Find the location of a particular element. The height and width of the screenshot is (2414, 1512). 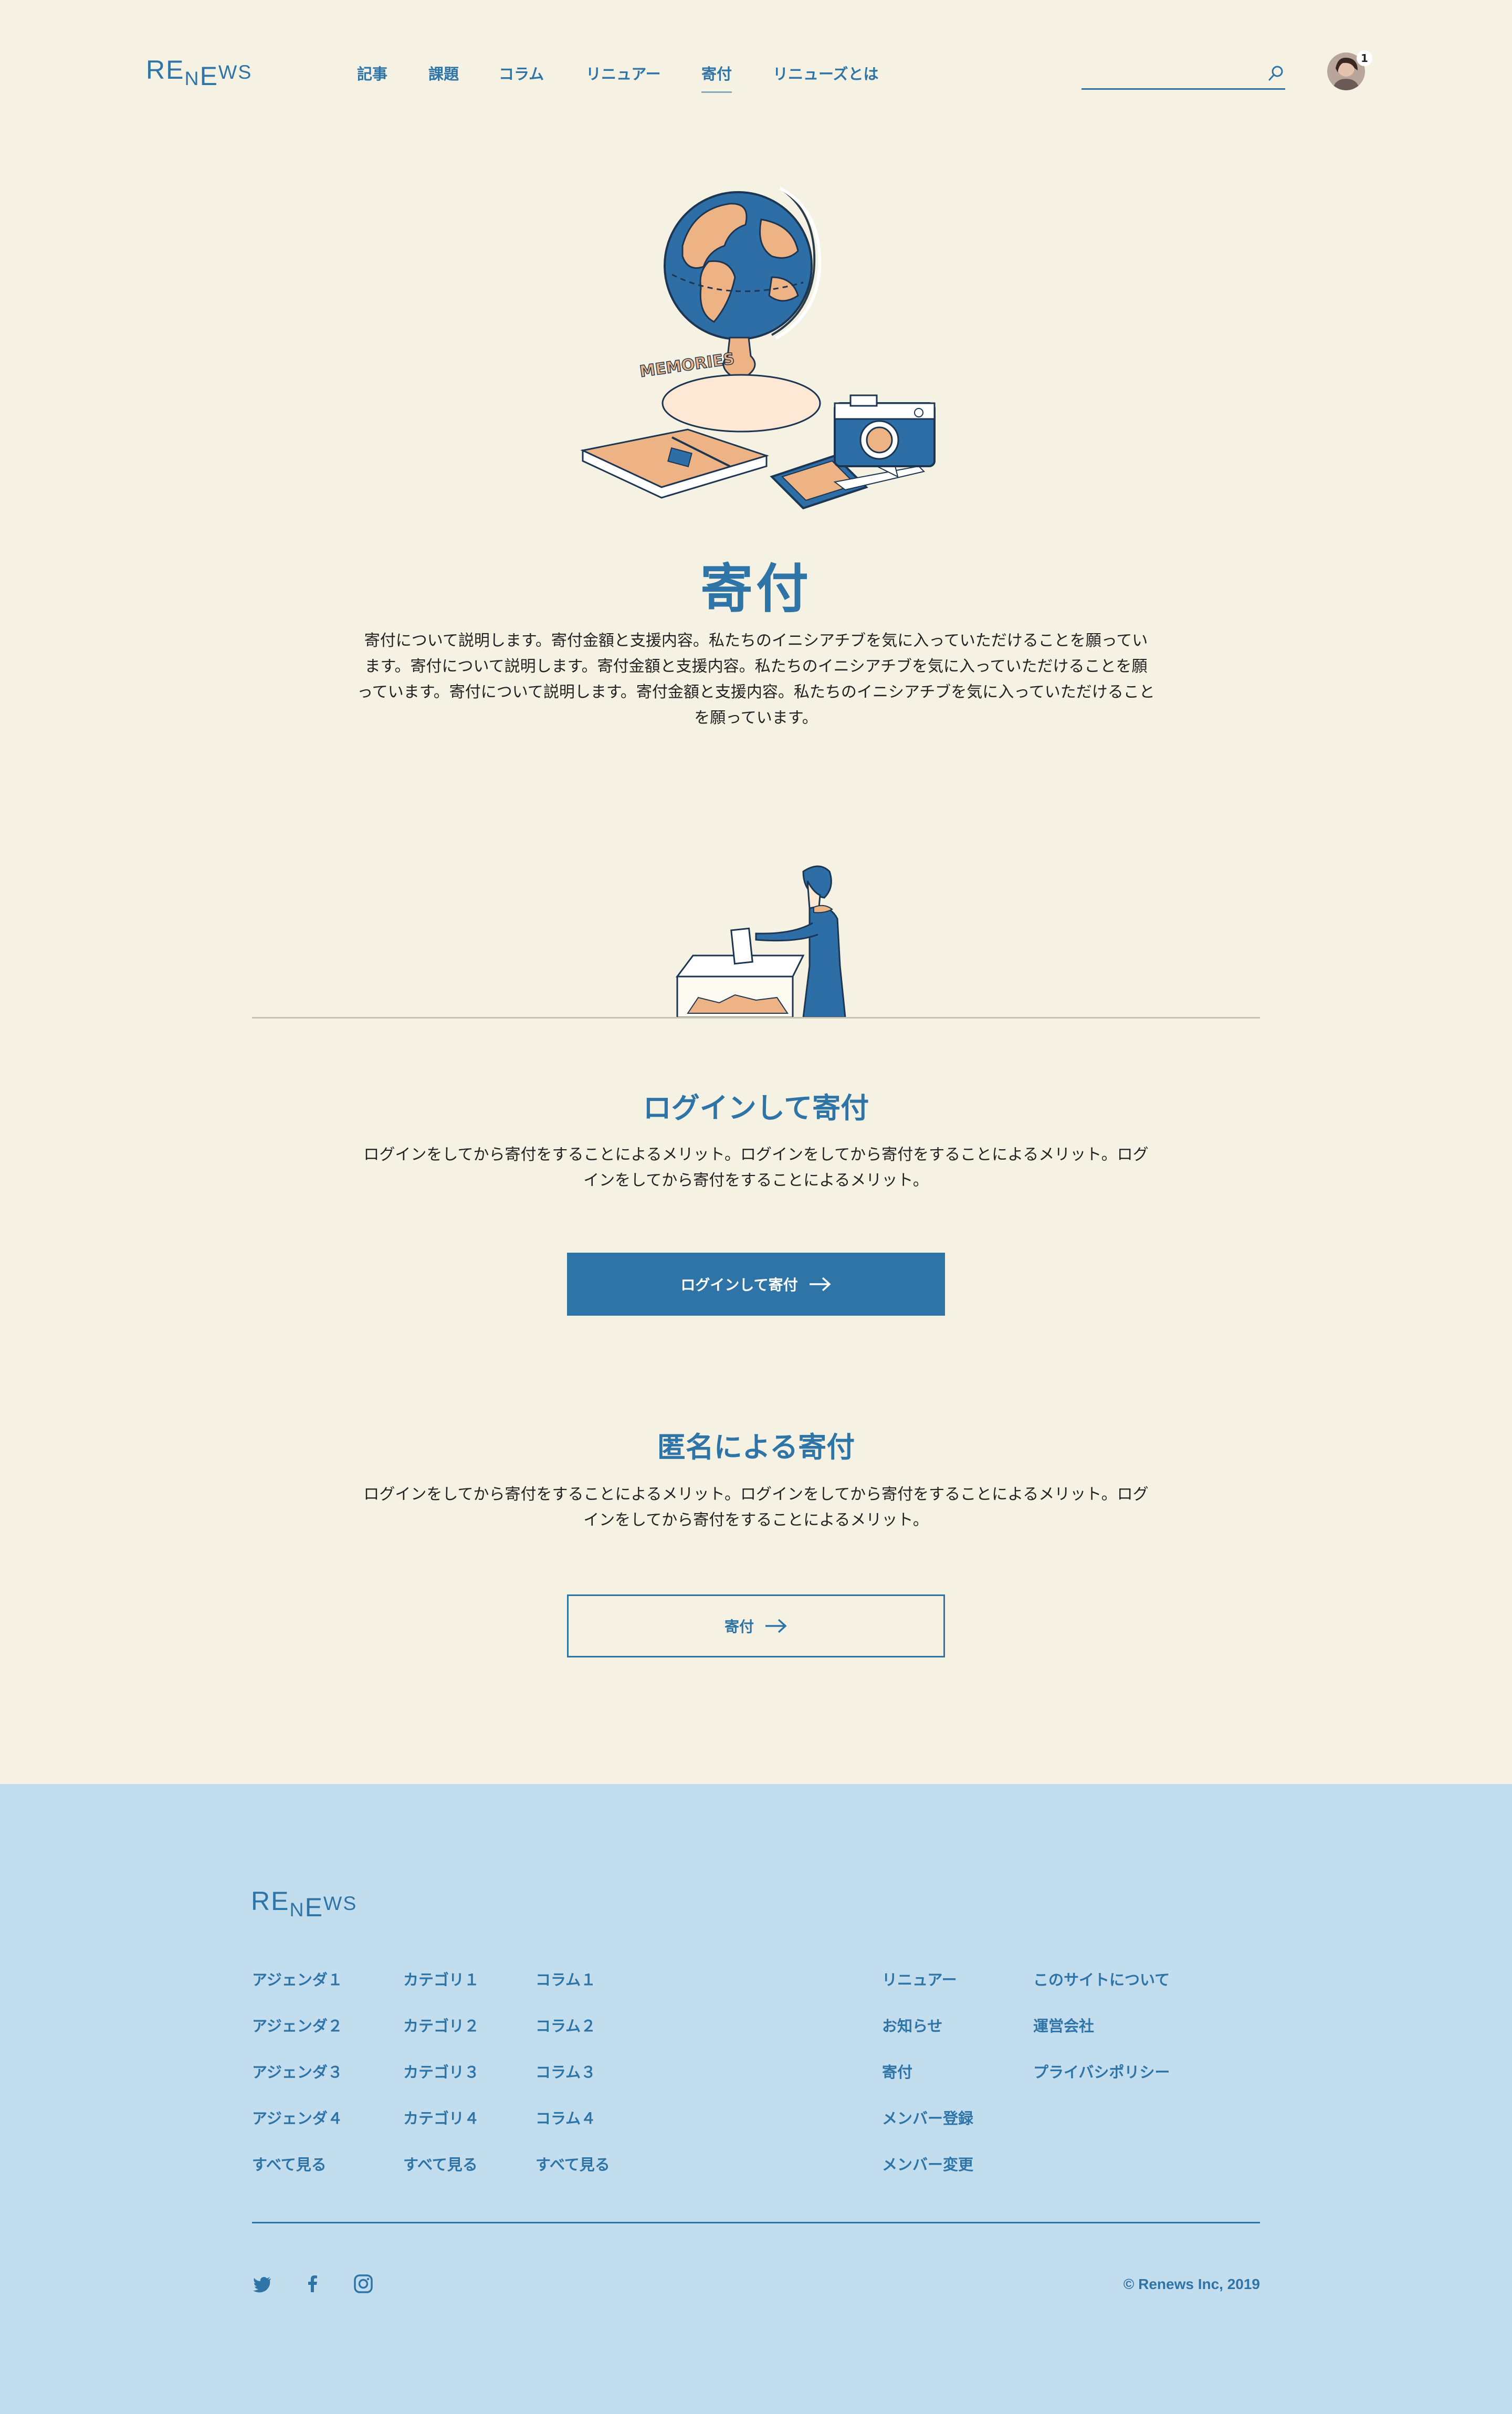

nav-donation: 寄付 is located at coordinates (716, 78).